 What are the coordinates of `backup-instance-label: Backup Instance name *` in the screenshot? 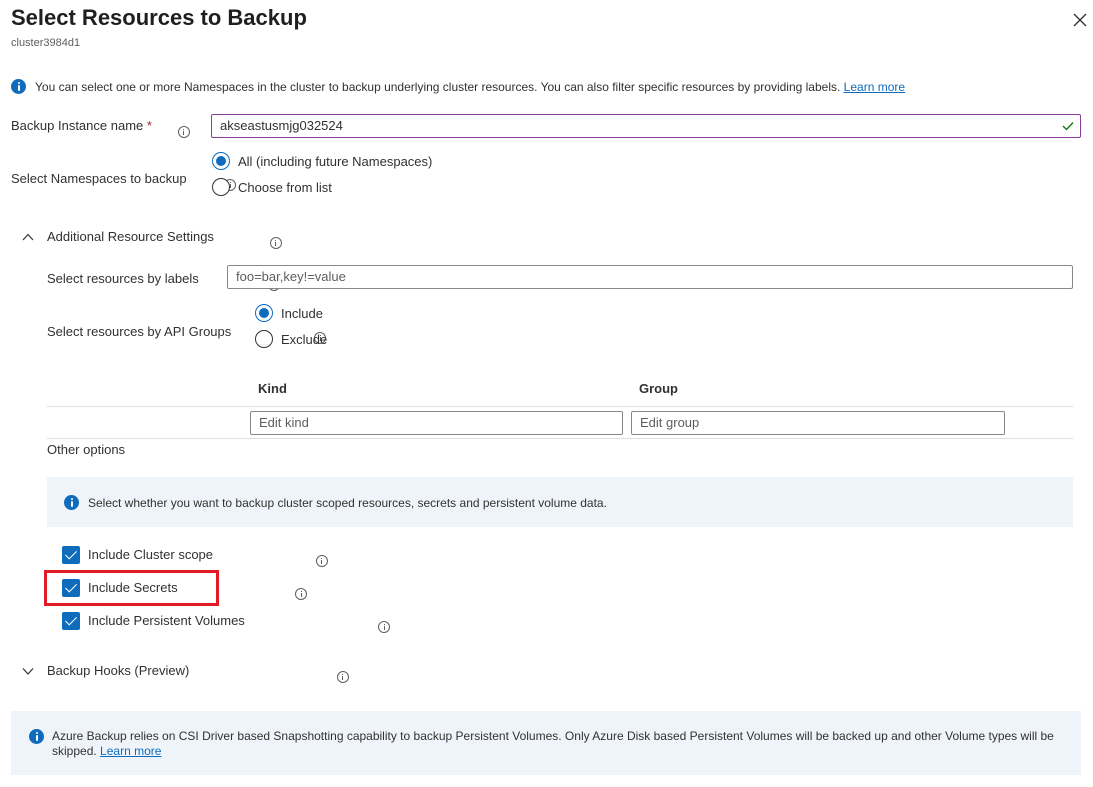 It's located at (81, 125).